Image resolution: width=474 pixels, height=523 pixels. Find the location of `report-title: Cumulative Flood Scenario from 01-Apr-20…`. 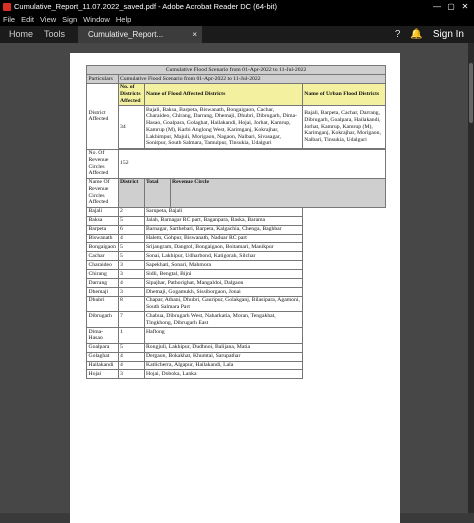

report-title: Cumulative Flood Scenario from 01-Apr-20… is located at coordinates (236, 70).